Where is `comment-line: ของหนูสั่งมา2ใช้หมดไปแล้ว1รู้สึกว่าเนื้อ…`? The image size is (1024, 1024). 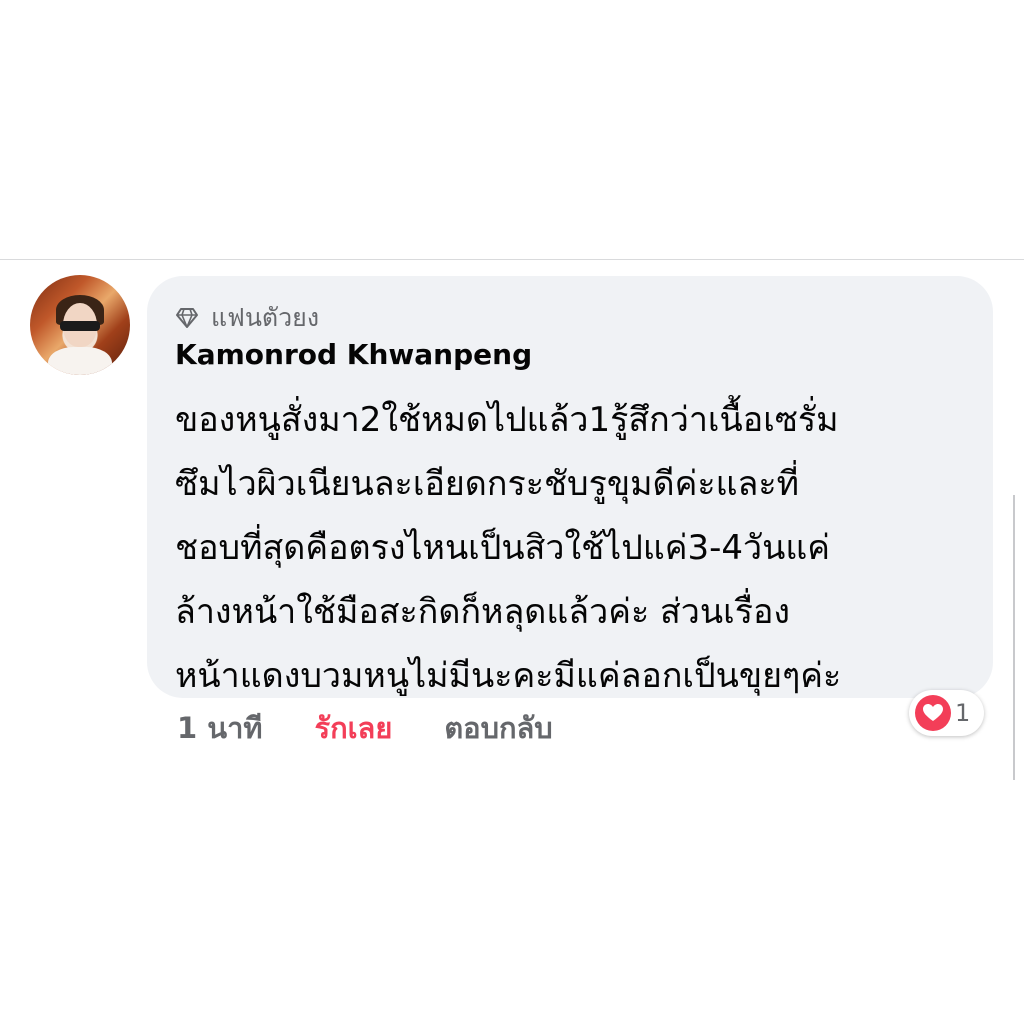
comment-line: ของหนูสั่งมา2ใช้หมดไปแล้ว1รู้สึกว่าเนื้อ… is located at coordinates (507, 420).